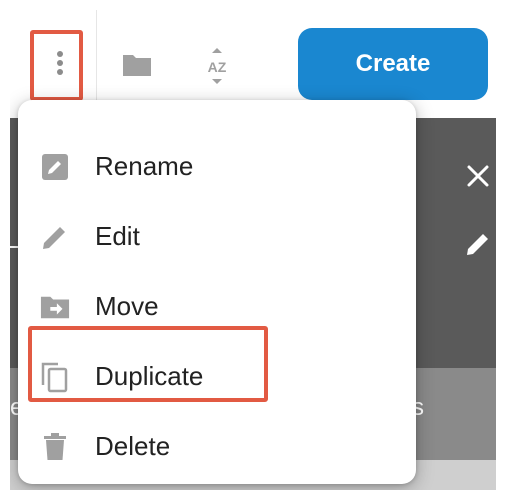  Describe the element at coordinates (217, 167) in the screenshot. I see `menu-item-rename: Rename` at that location.